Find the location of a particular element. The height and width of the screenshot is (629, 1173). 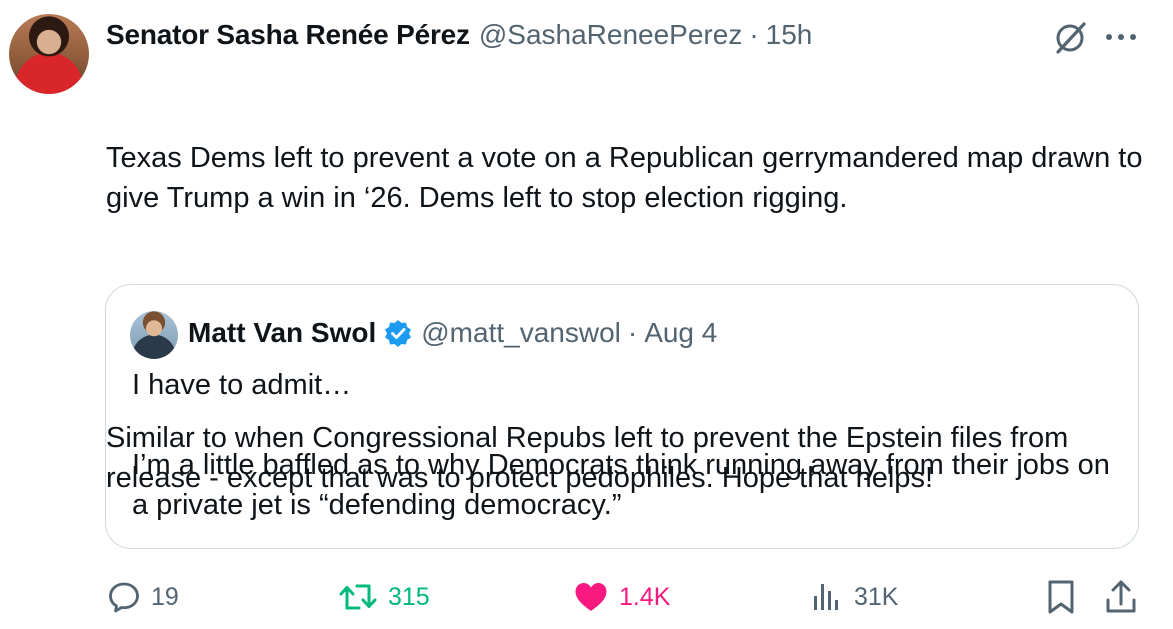

author-handle: @SashaReneePerez is located at coordinates (610, 35).